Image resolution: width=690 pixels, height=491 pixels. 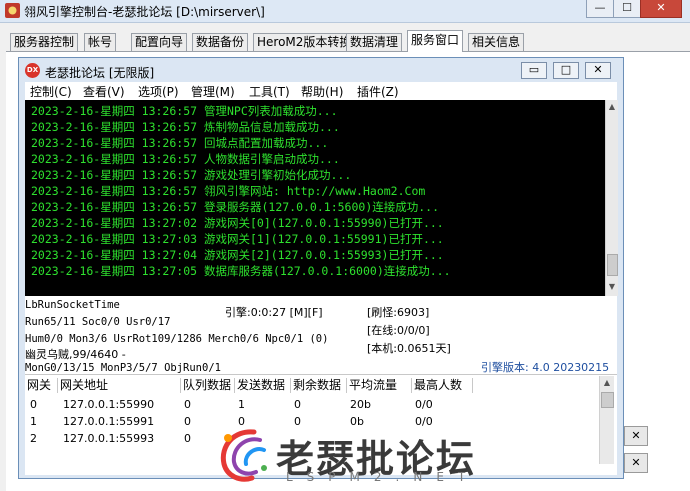 I want to click on close-button: ✕, so click(x=661, y=9).